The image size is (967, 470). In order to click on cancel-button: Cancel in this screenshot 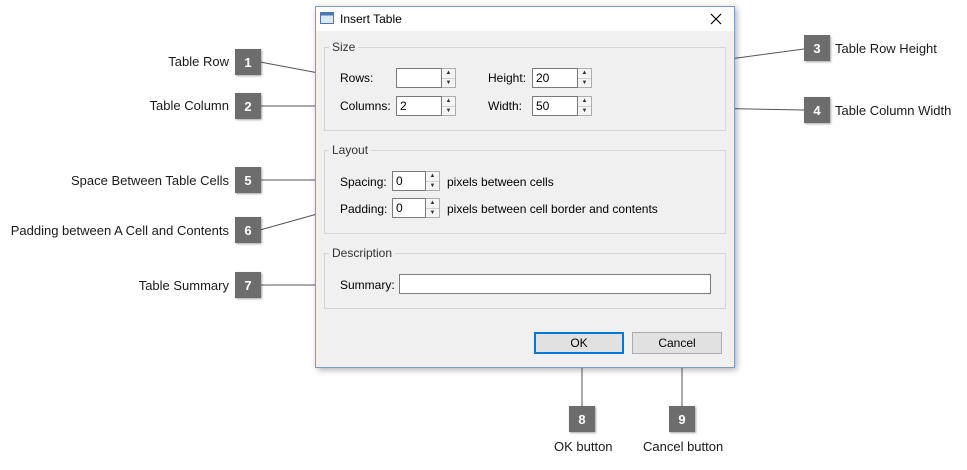, I will do `click(677, 343)`.